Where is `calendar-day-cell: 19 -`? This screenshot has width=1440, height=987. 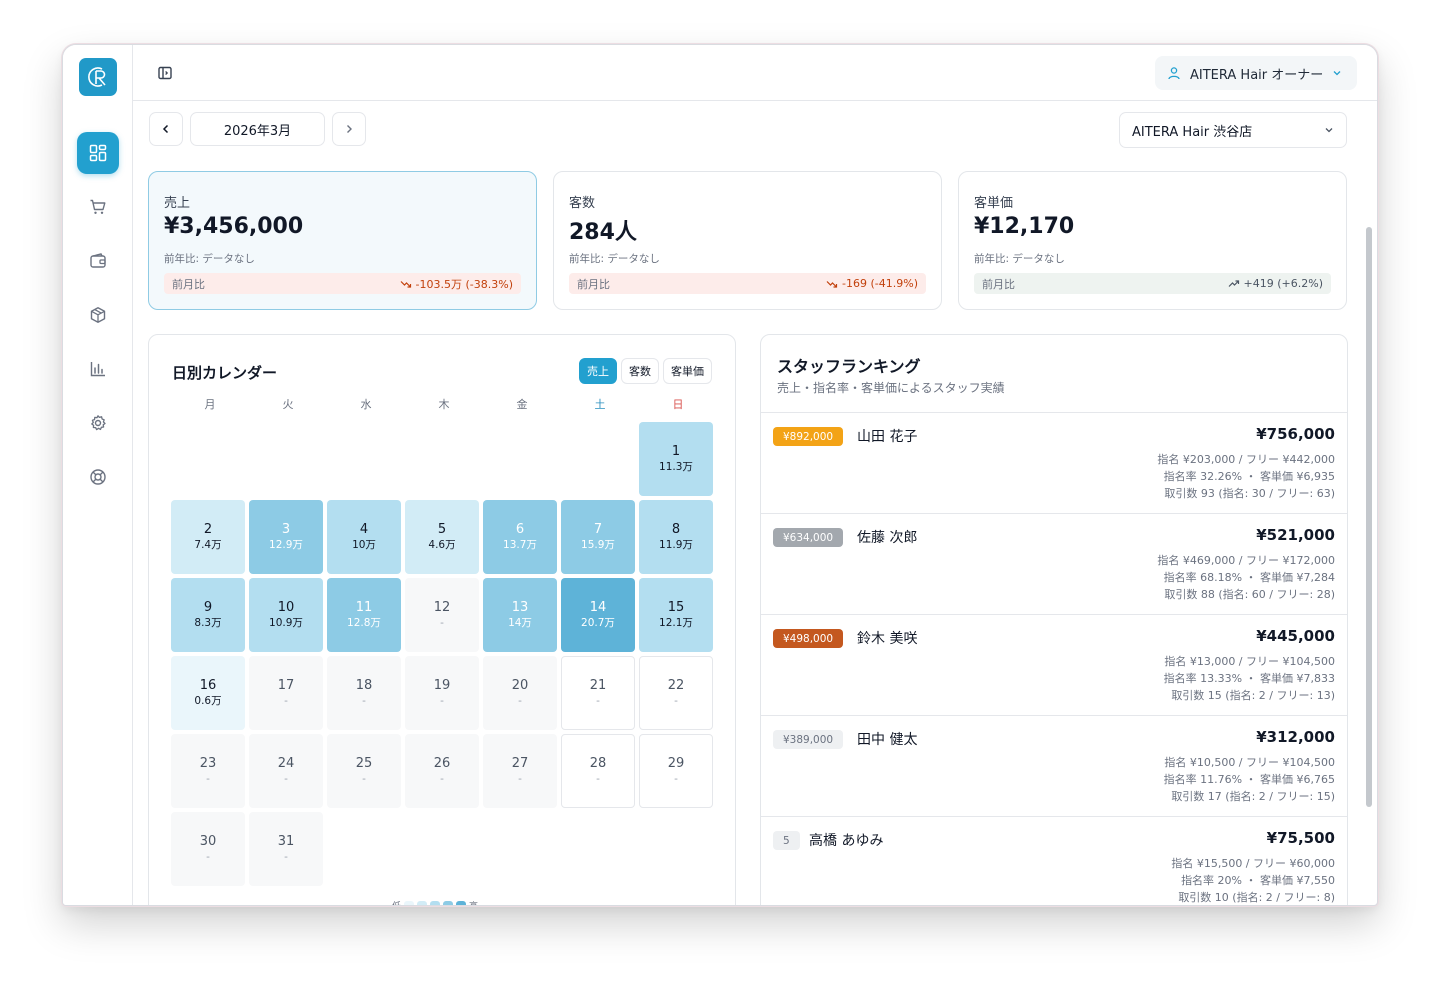 calendar-day-cell: 19 - is located at coordinates (442, 693).